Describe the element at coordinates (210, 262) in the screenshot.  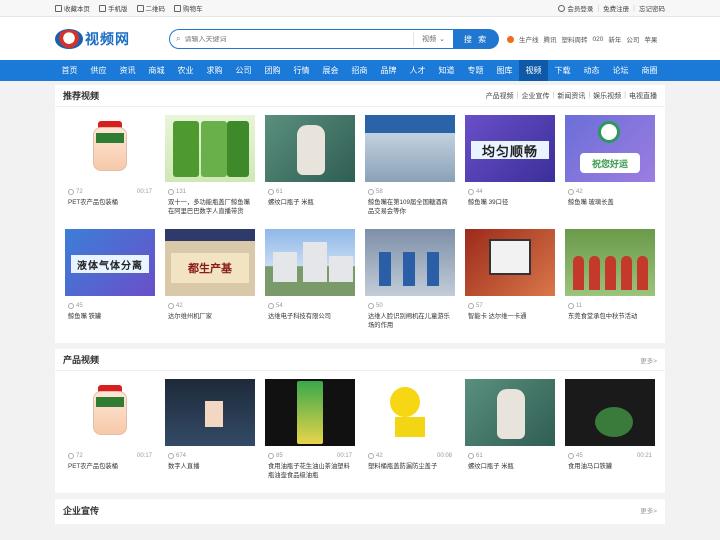
I see `video-thumbnail: 都生产基` at that location.